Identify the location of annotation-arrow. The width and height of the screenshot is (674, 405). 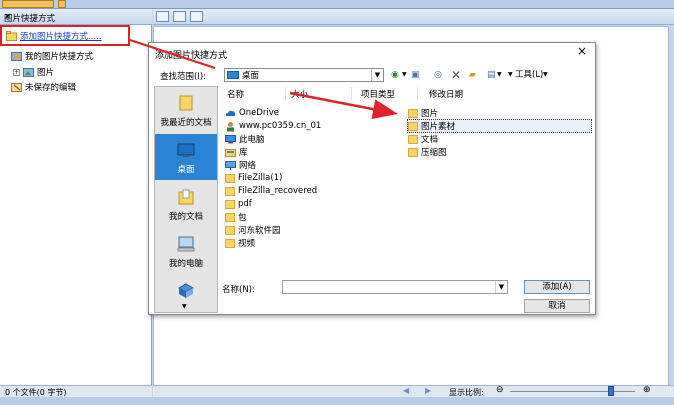
(343, 105).